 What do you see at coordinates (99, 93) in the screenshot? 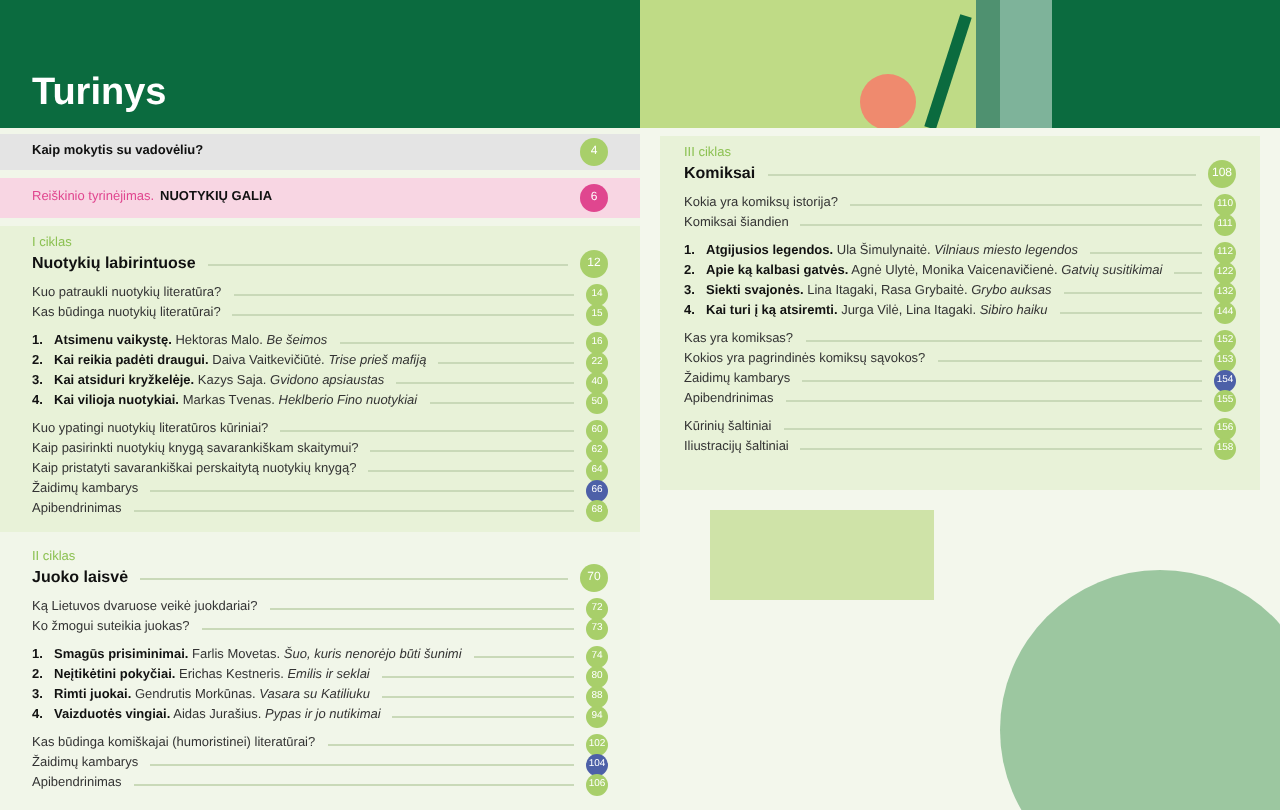
I see `page-title: Turinys` at bounding box center [99, 93].